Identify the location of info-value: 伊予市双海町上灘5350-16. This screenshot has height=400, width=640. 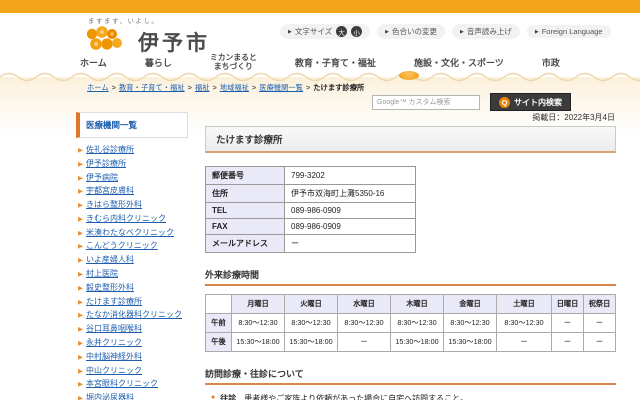
(350, 193).